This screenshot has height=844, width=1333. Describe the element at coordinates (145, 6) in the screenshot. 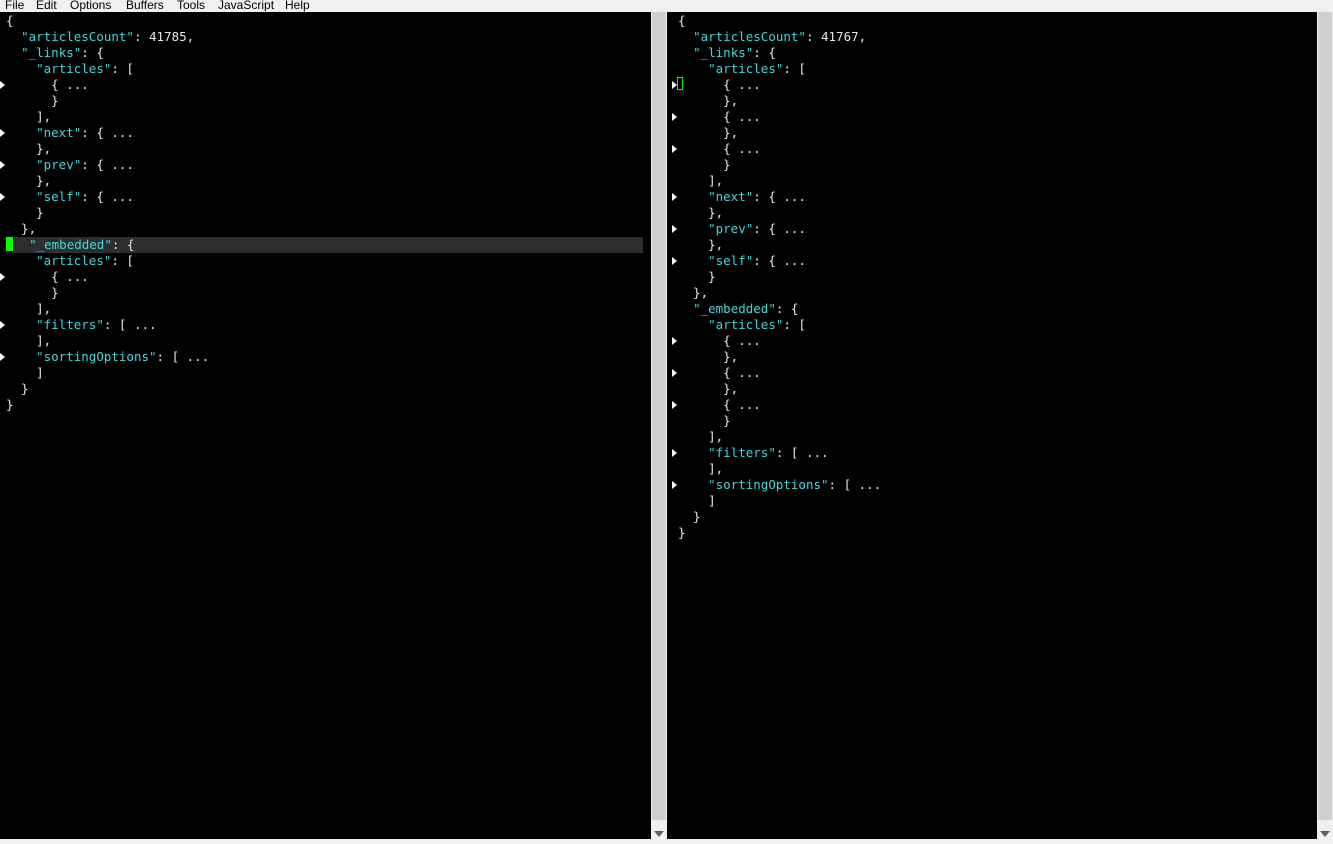

I see `menu-buffers: Buffers` at that location.